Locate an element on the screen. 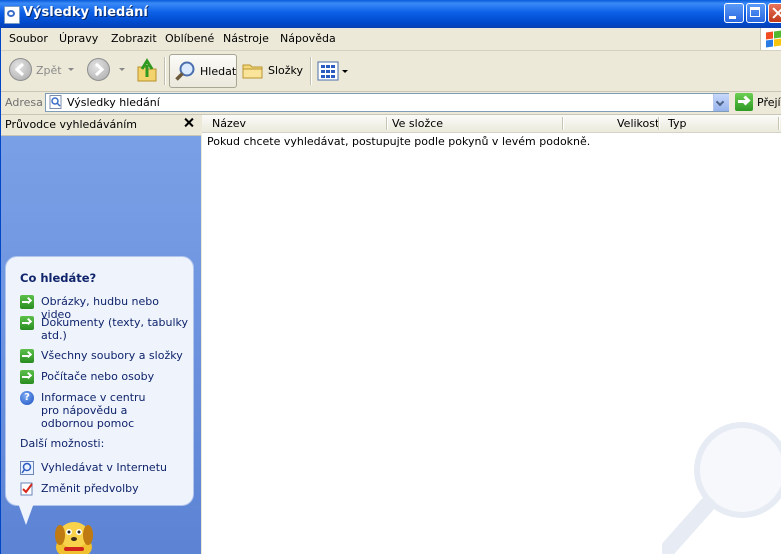  search-button: Hledat is located at coordinates (203, 71).